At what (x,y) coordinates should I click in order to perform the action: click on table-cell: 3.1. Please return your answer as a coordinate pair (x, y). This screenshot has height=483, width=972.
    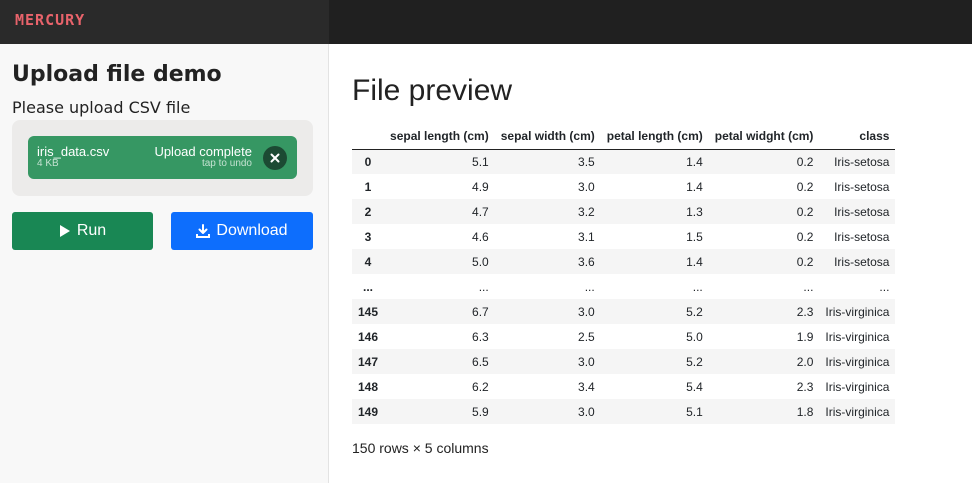
    Looking at the image, I should click on (586, 236).